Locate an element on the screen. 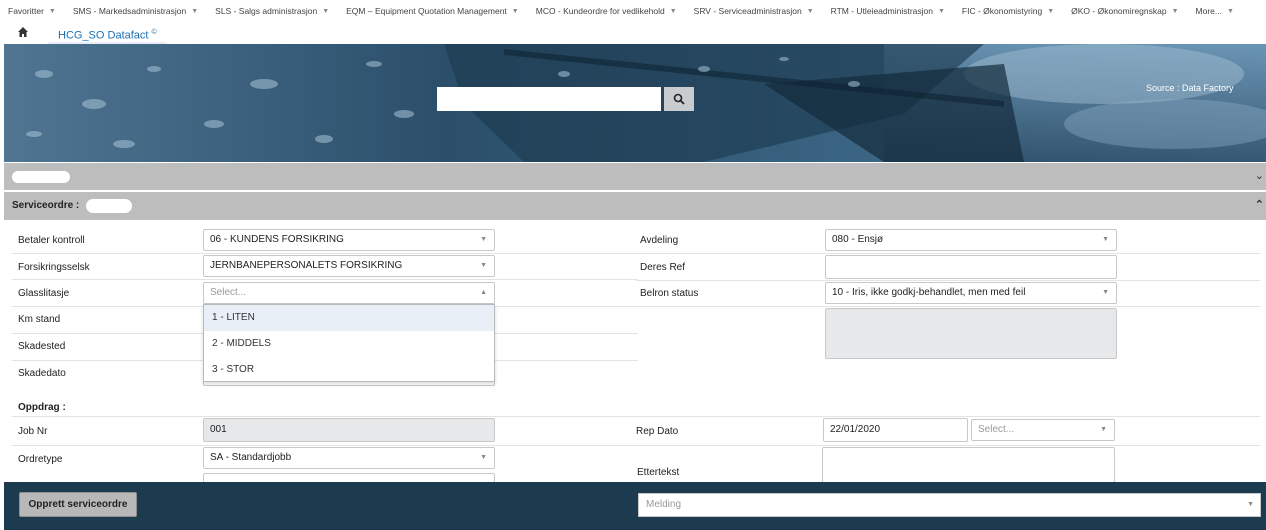 The width and height of the screenshot is (1266, 530). ordretype-label: Ordretype is located at coordinates (40, 459).